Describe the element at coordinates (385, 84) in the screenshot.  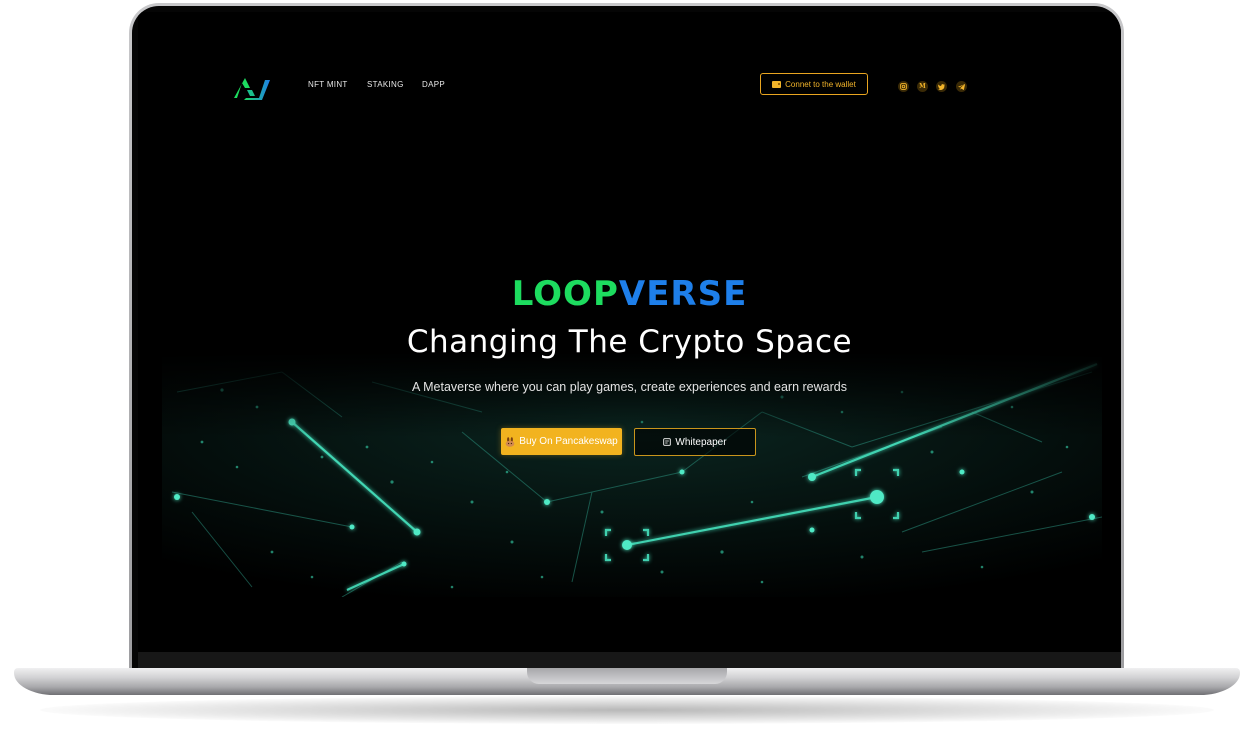
I see `nav-link-staking: STAKING` at that location.